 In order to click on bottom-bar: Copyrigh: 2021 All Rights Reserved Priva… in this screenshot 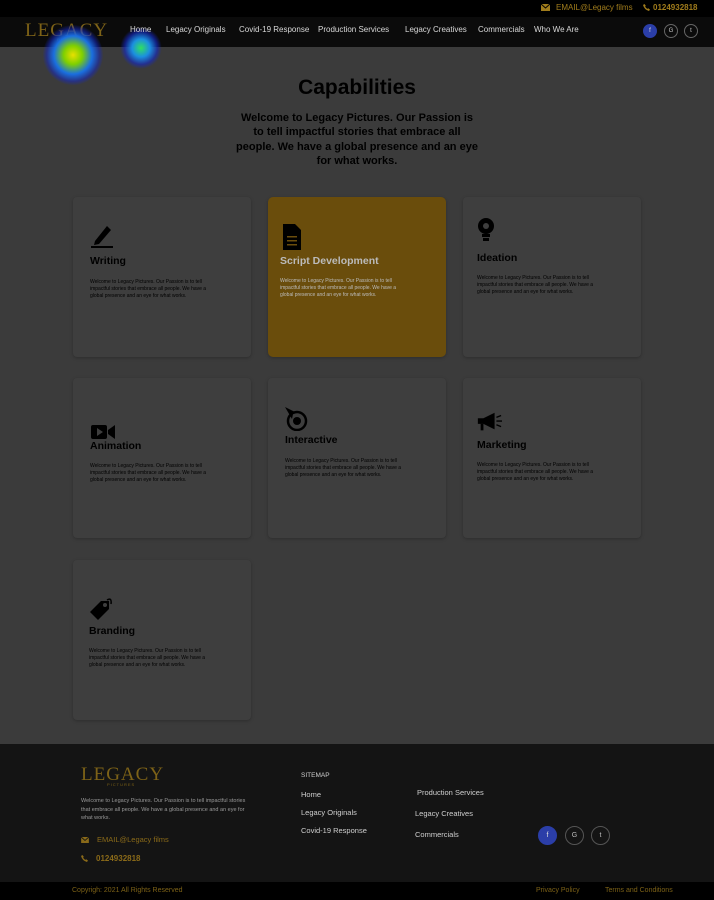, I will do `click(357, 891)`.